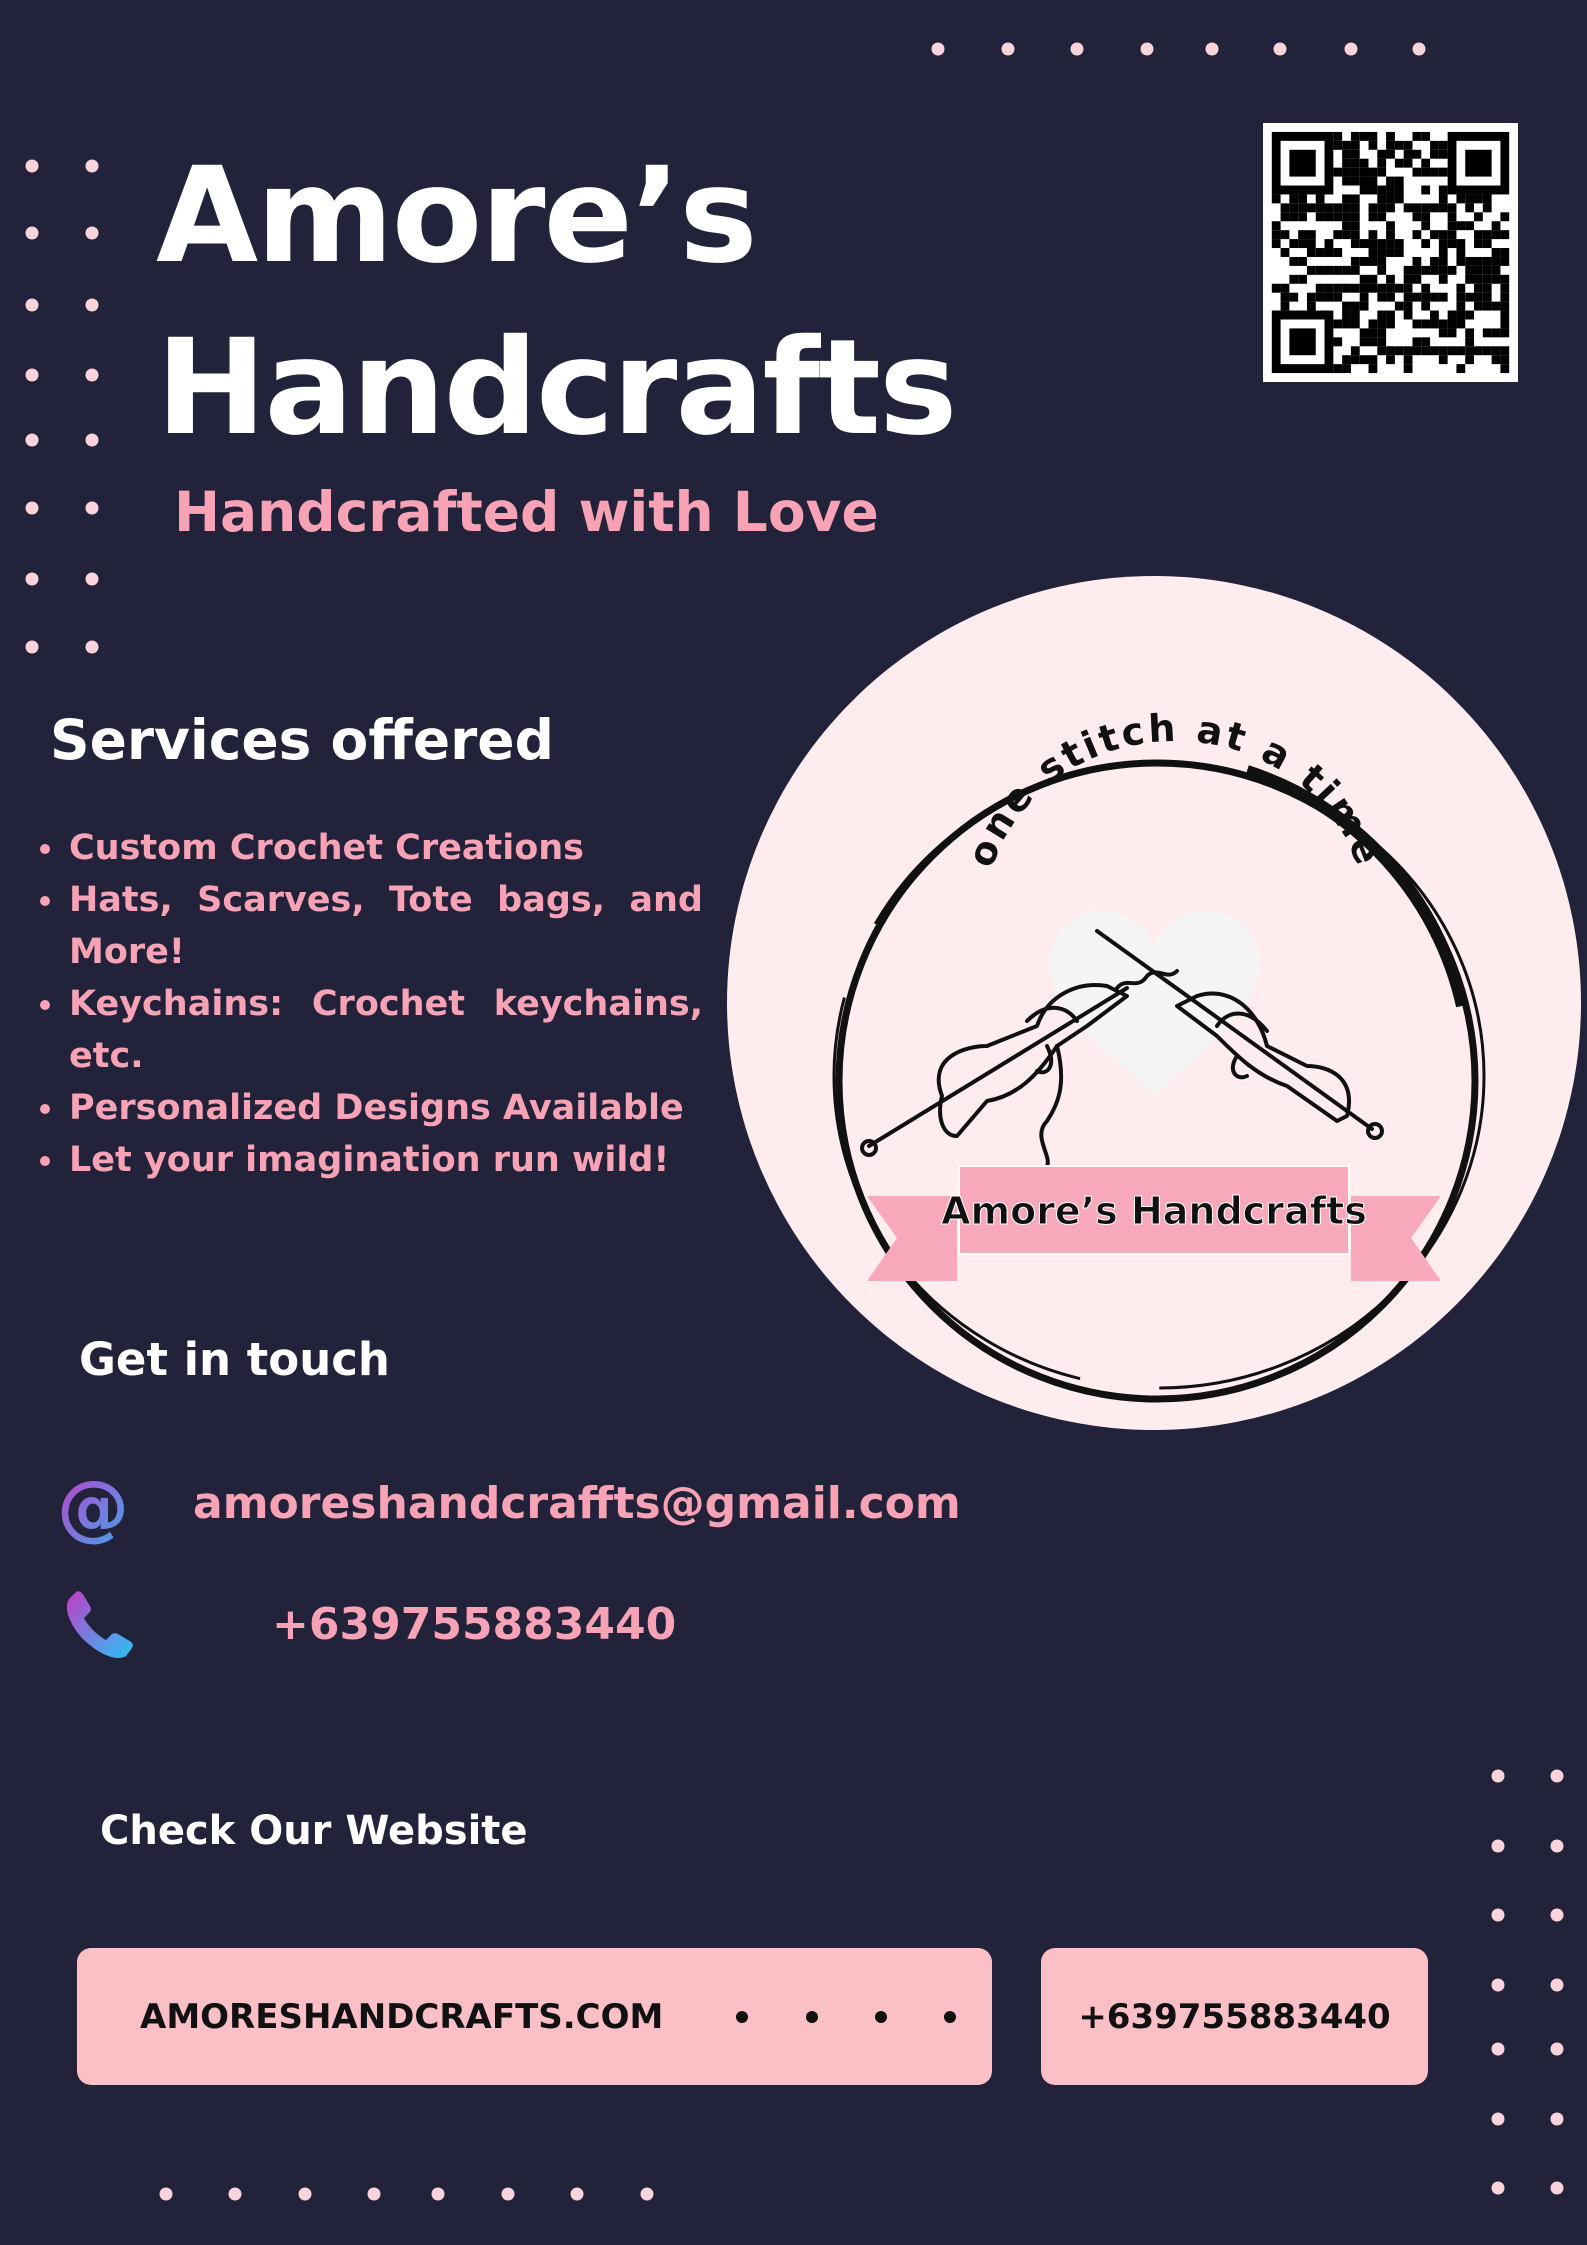 This screenshot has height=2245, width=1587. Describe the element at coordinates (557, 388) in the screenshot. I see `title-line-2: Handcrafts` at that location.